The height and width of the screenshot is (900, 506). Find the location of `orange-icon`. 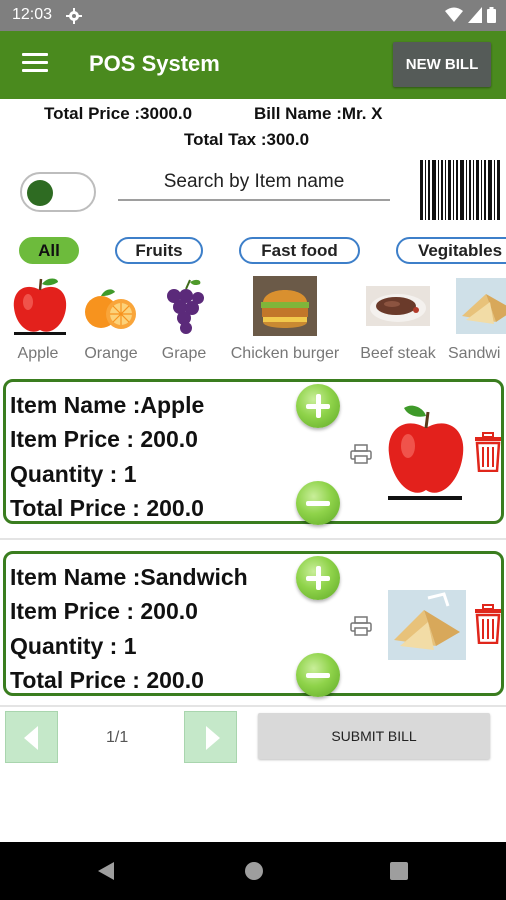

orange-icon is located at coordinates (110, 309).